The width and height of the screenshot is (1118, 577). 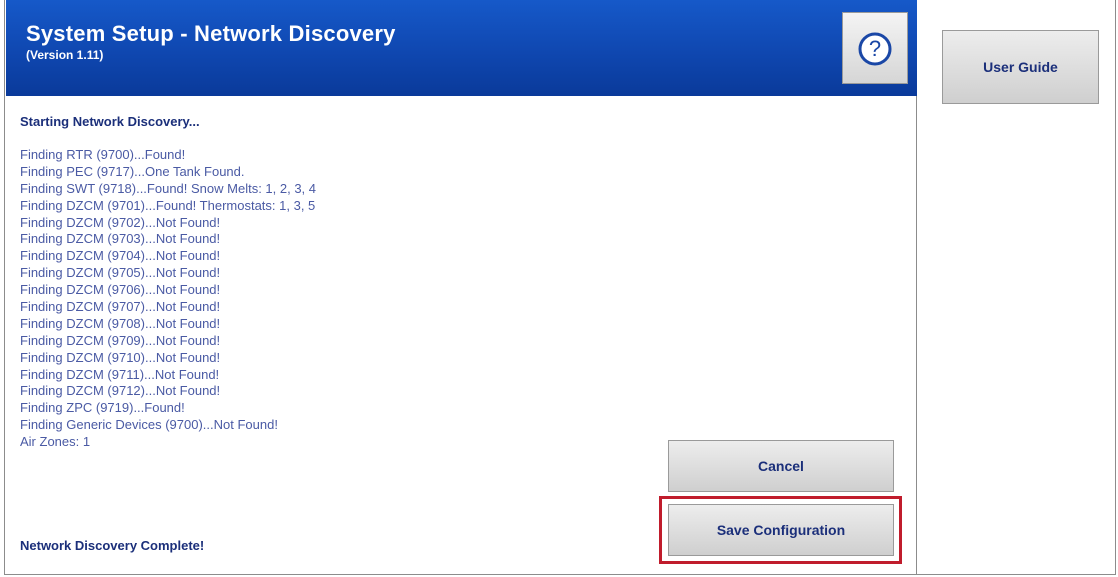 What do you see at coordinates (103, 154) in the screenshot?
I see `log-line: Finding RTR (9700)...Found!` at bounding box center [103, 154].